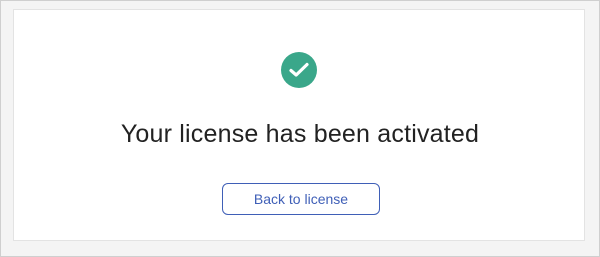  Describe the element at coordinates (300, 134) in the screenshot. I see `activation-title: Your license has been activated` at that location.